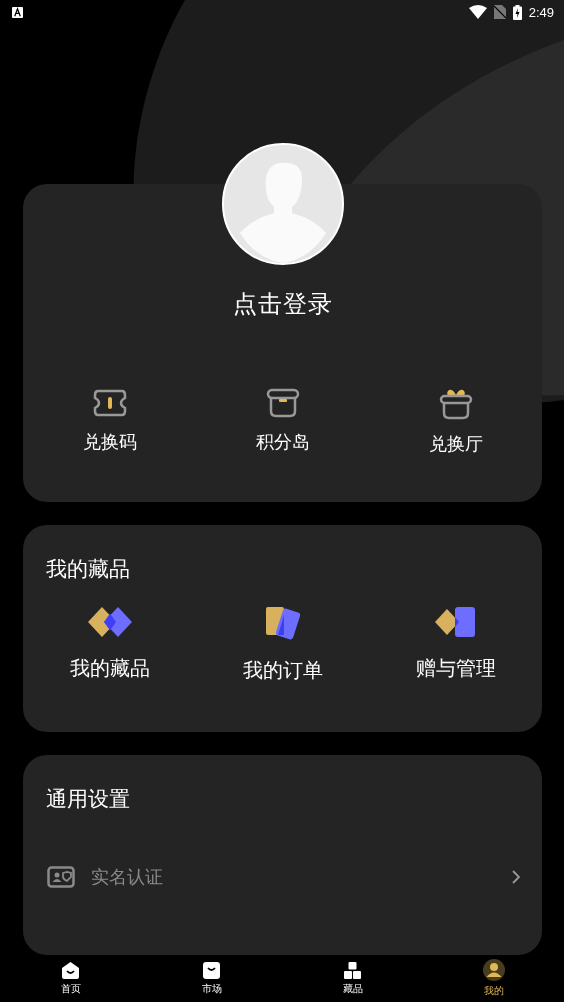 Image resolution: width=564 pixels, height=1002 pixels. I want to click on login-link: 点击登录, so click(282, 304).